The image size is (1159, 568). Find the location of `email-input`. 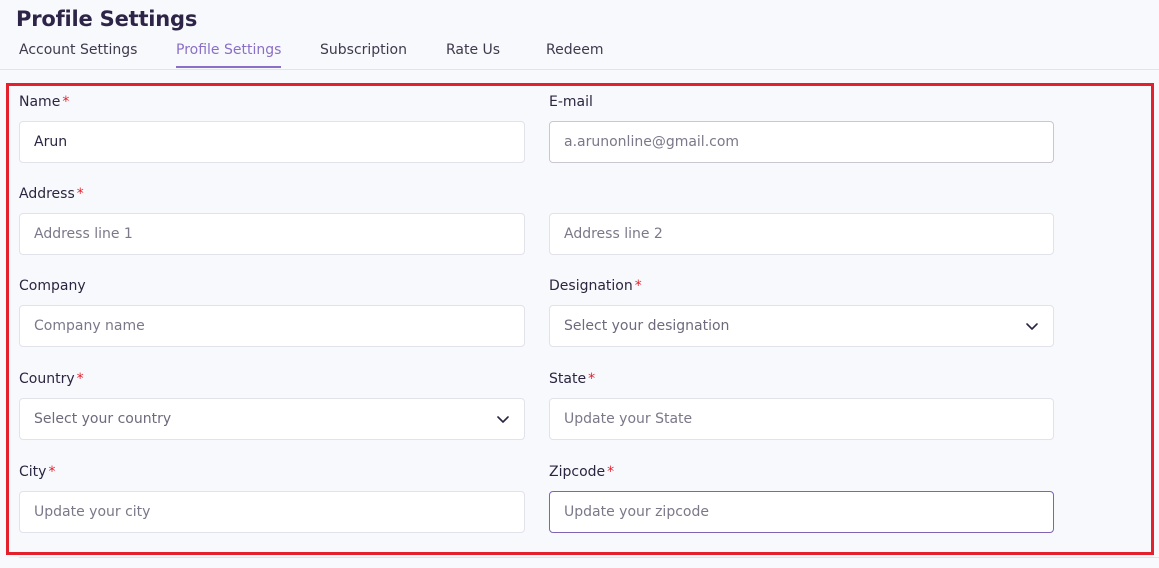

email-input is located at coordinates (801, 142).